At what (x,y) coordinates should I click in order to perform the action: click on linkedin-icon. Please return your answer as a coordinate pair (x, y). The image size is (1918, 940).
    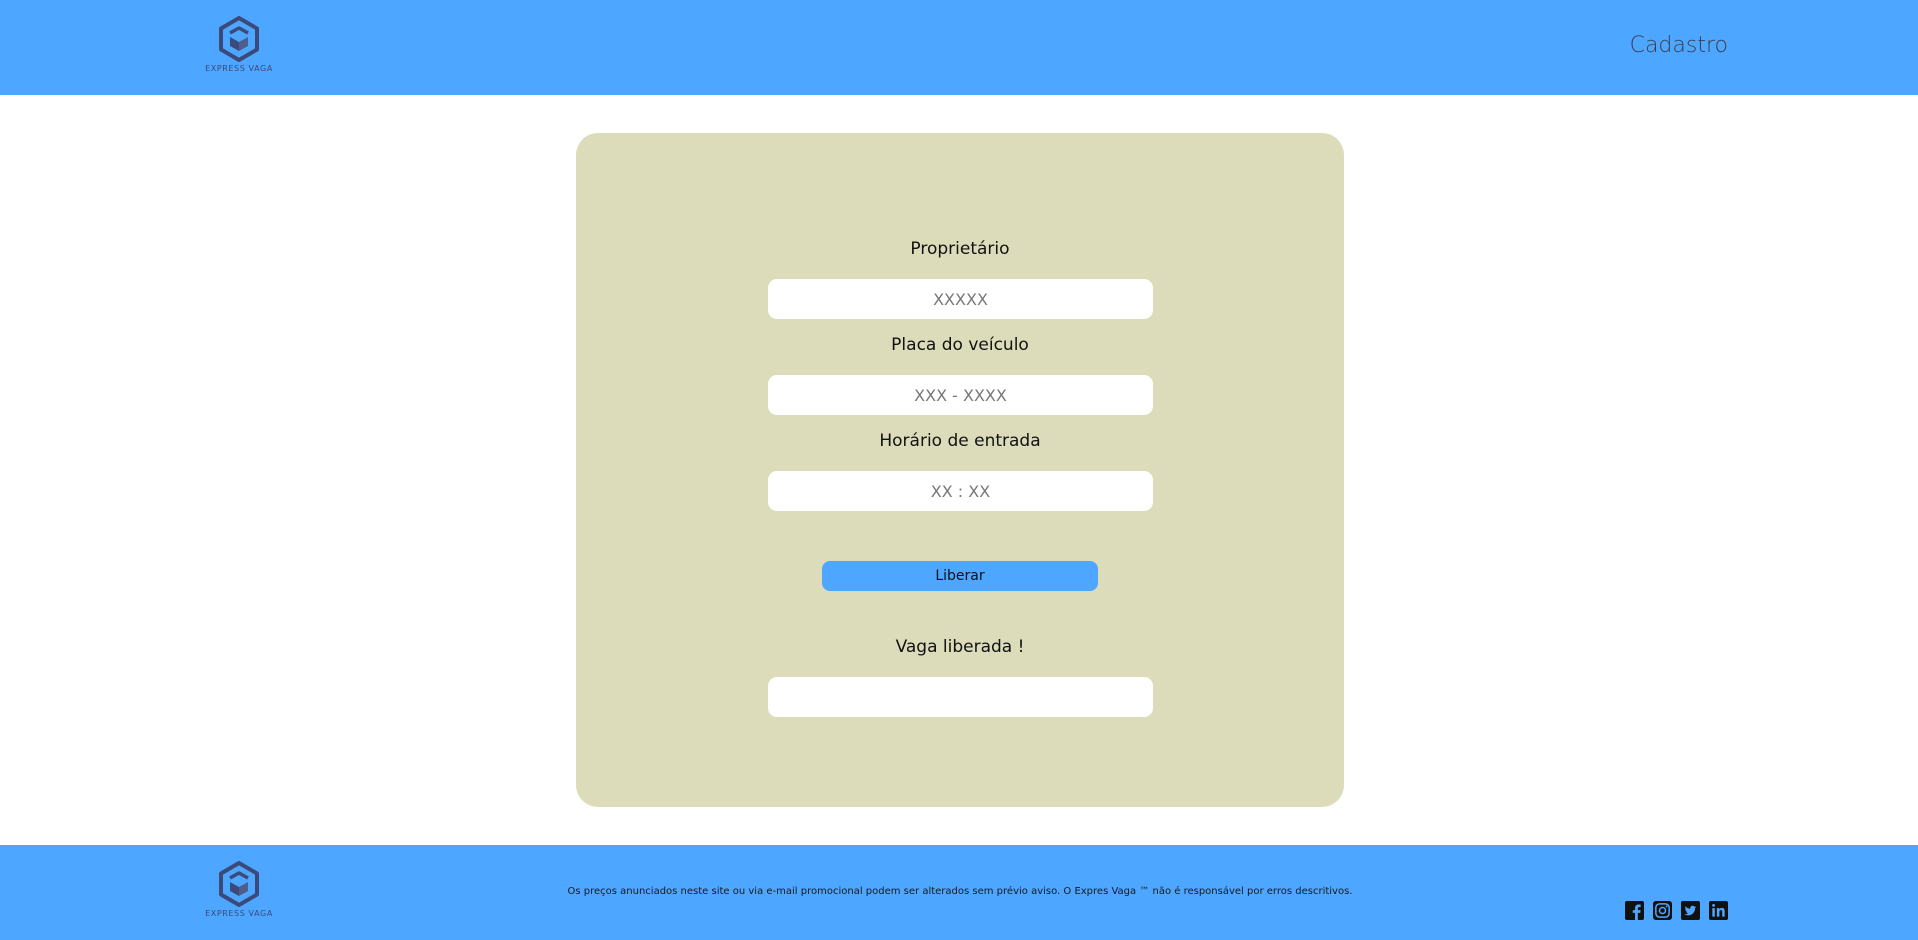
    Looking at the image, I should click on (1718, 910).